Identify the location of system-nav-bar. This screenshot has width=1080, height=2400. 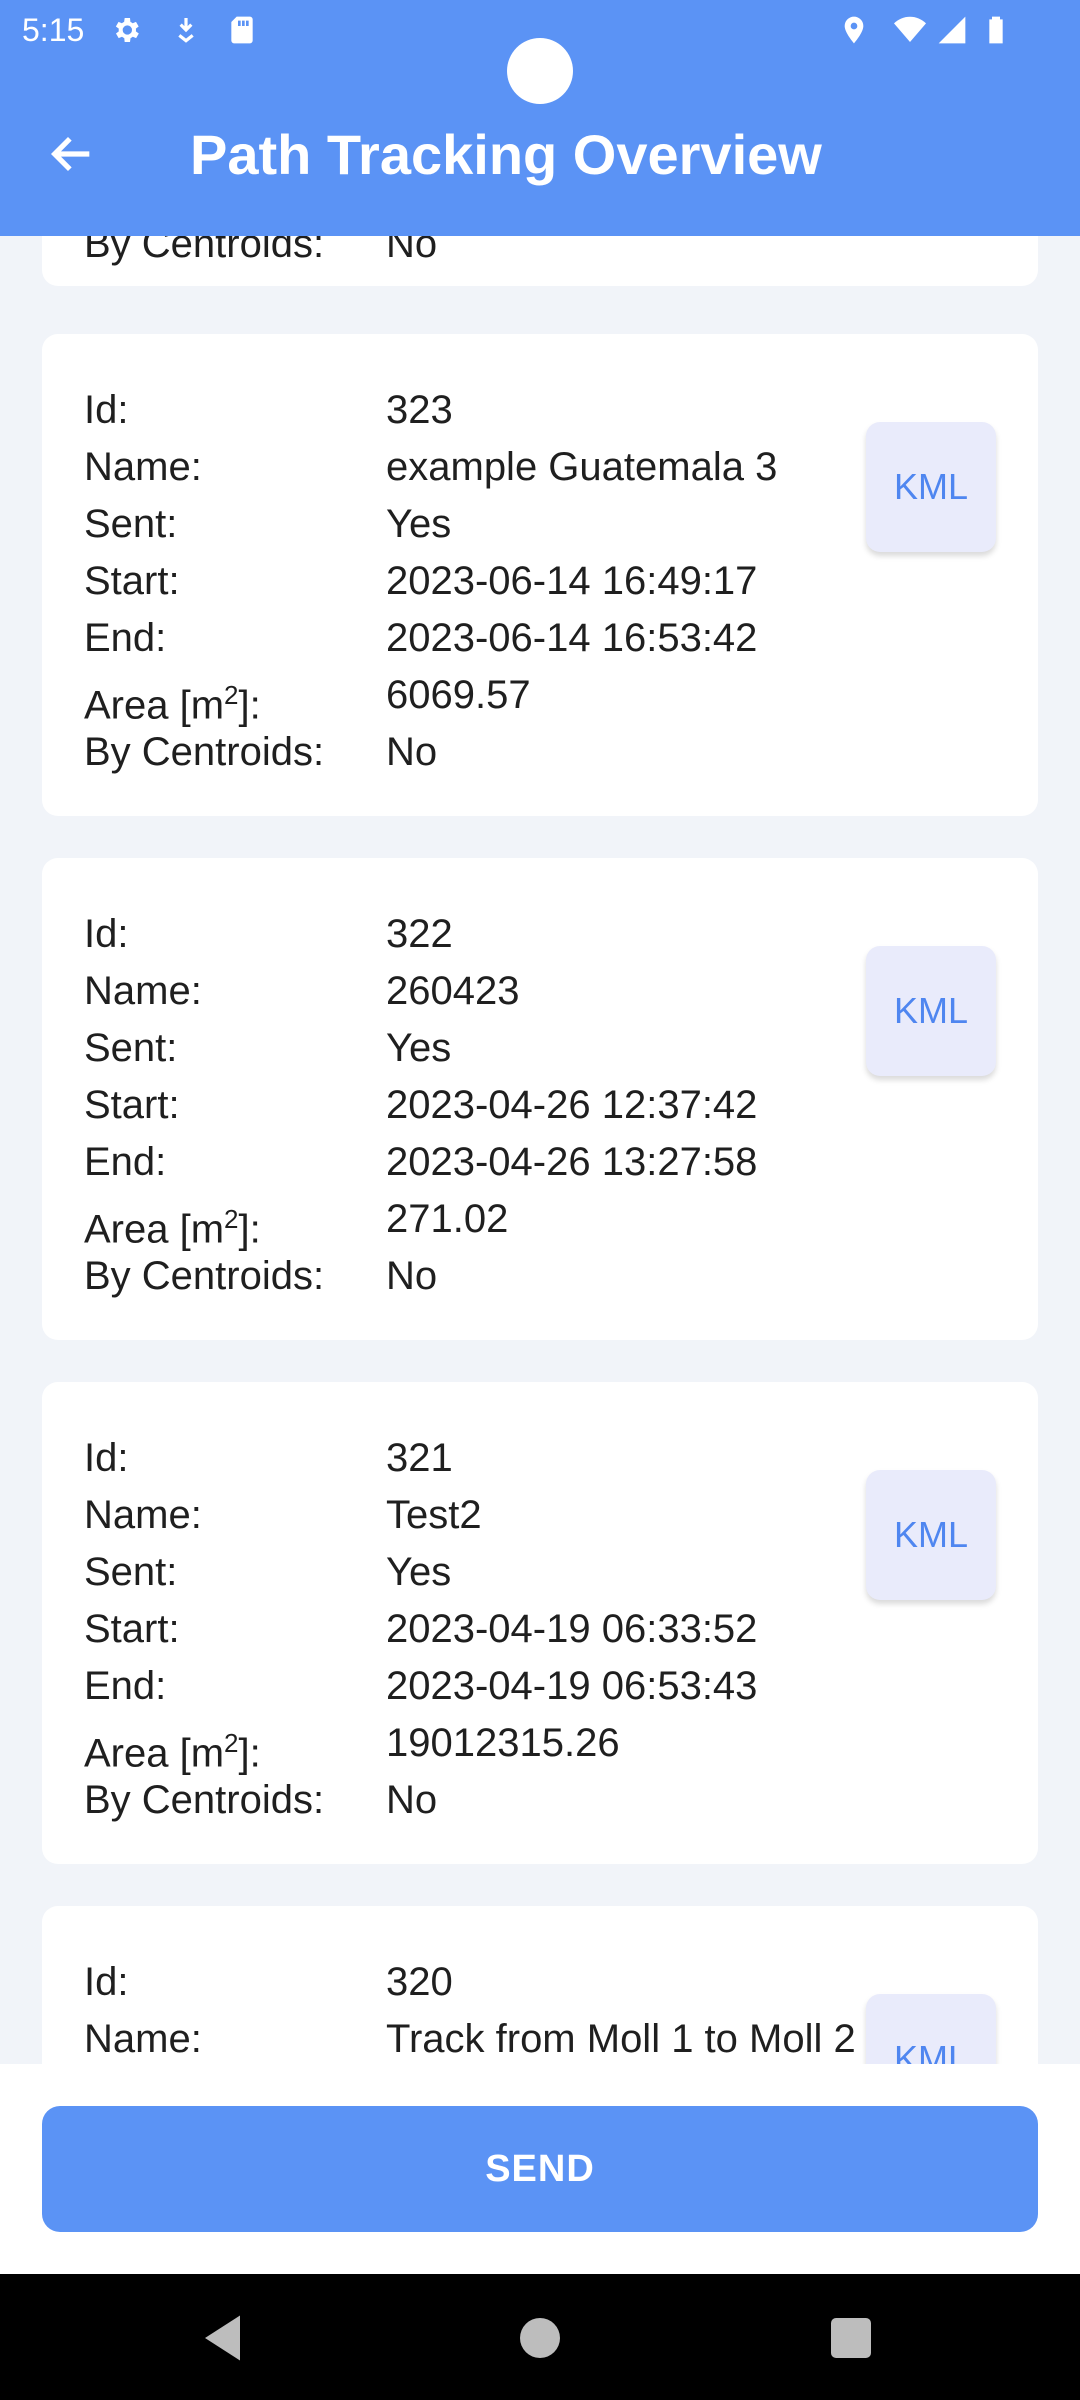
(540, 2337).